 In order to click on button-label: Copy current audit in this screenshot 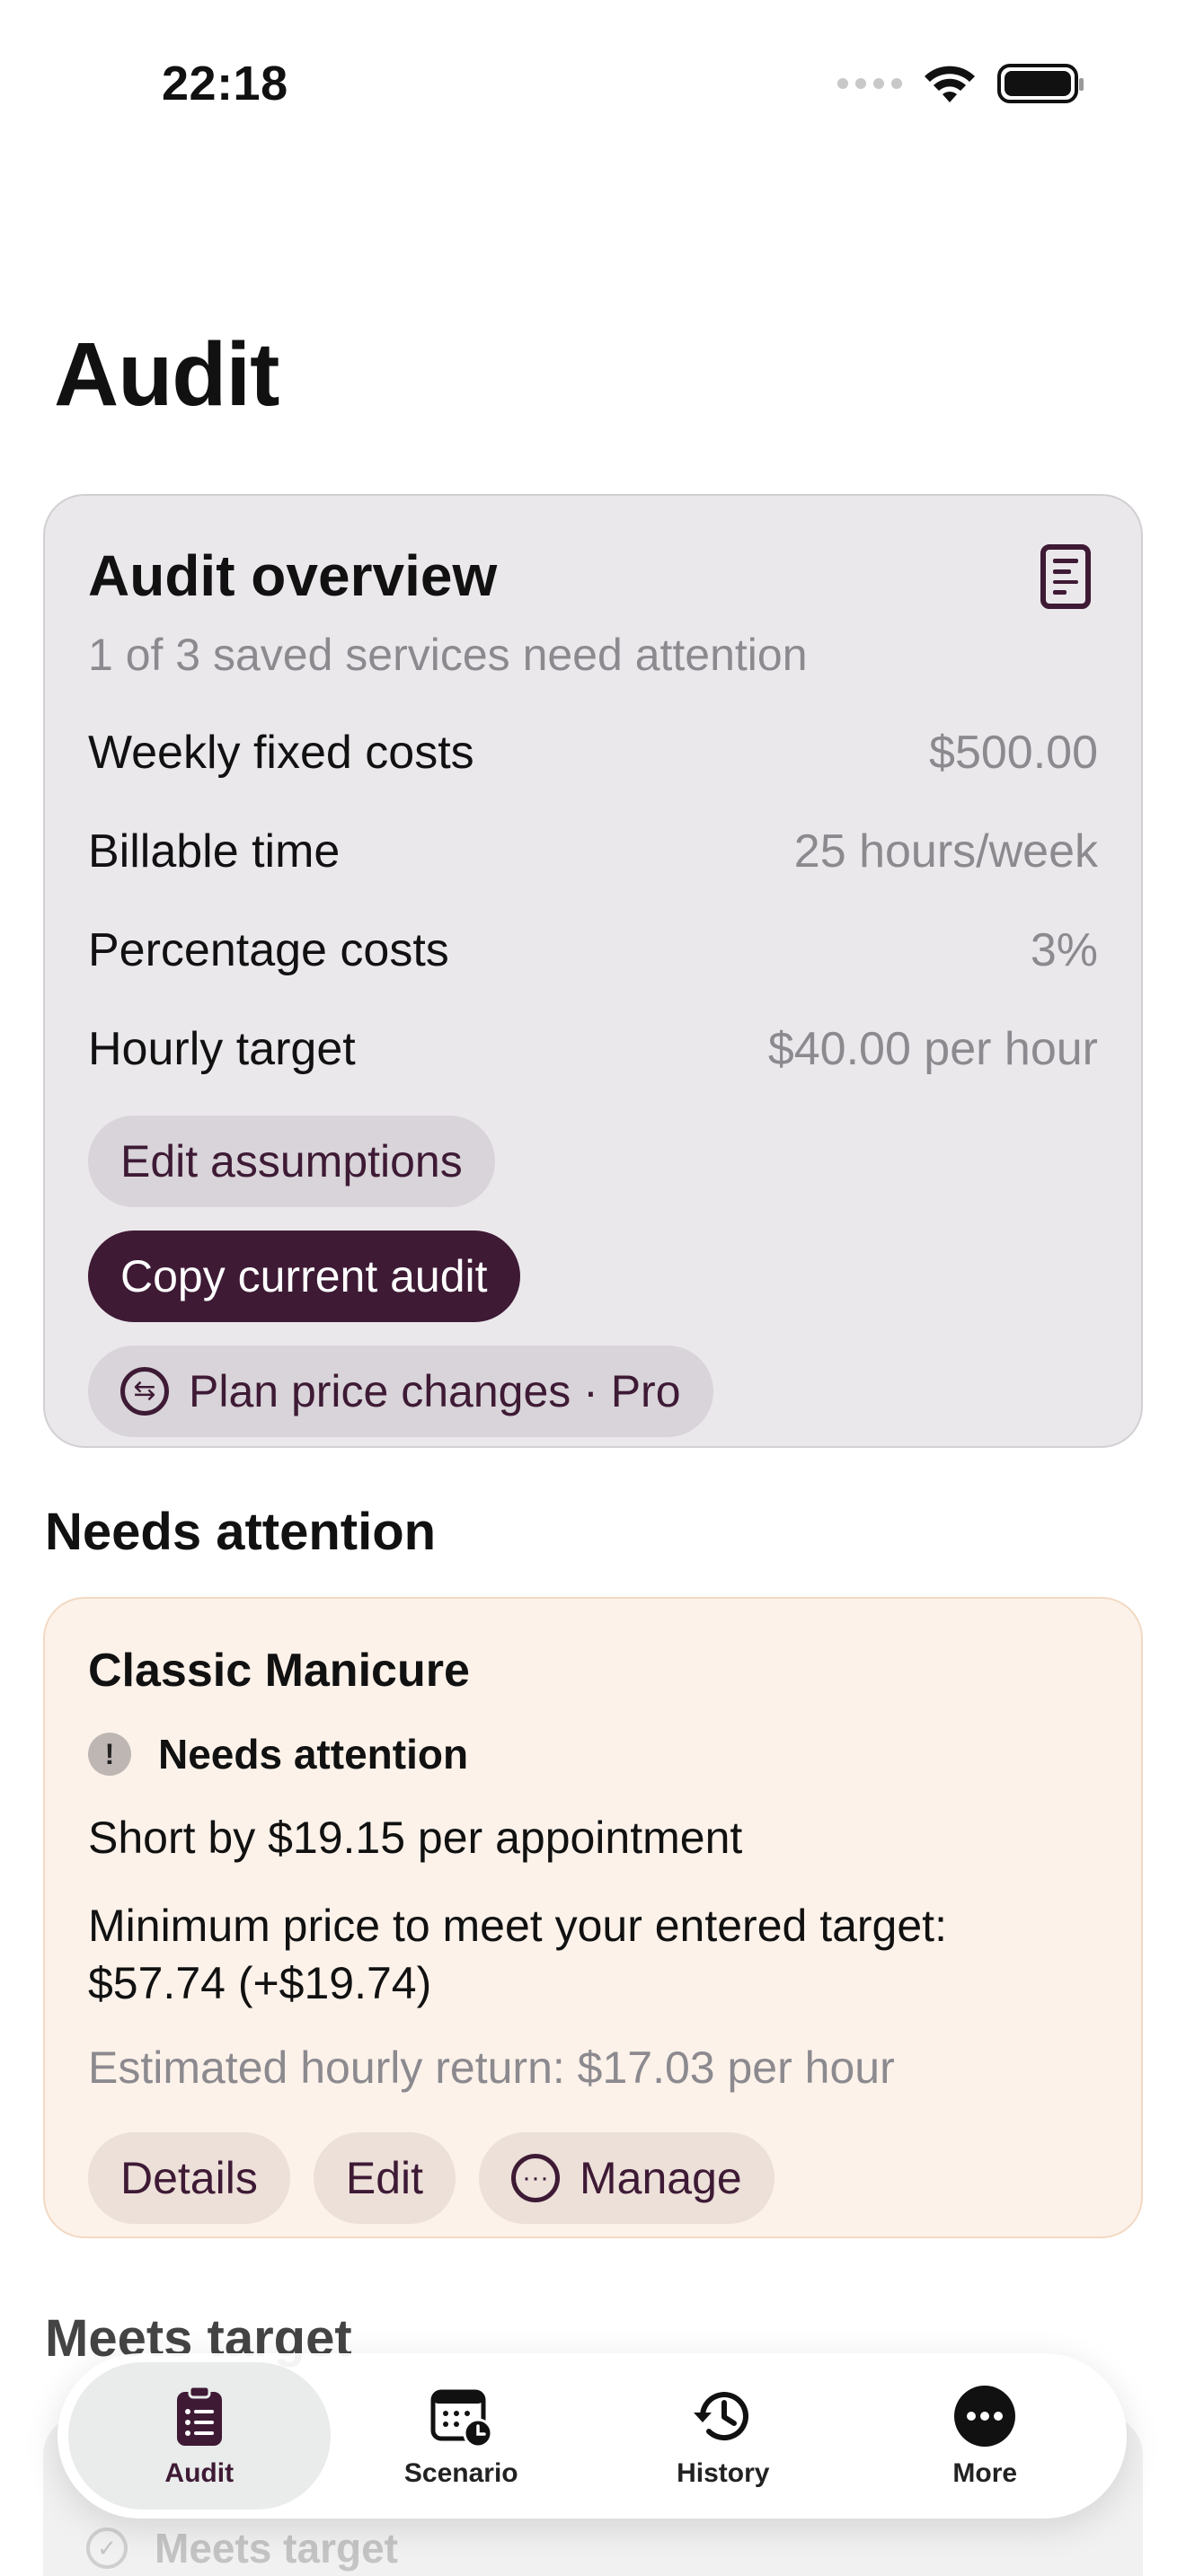, I will do `click(304, 1276)`.